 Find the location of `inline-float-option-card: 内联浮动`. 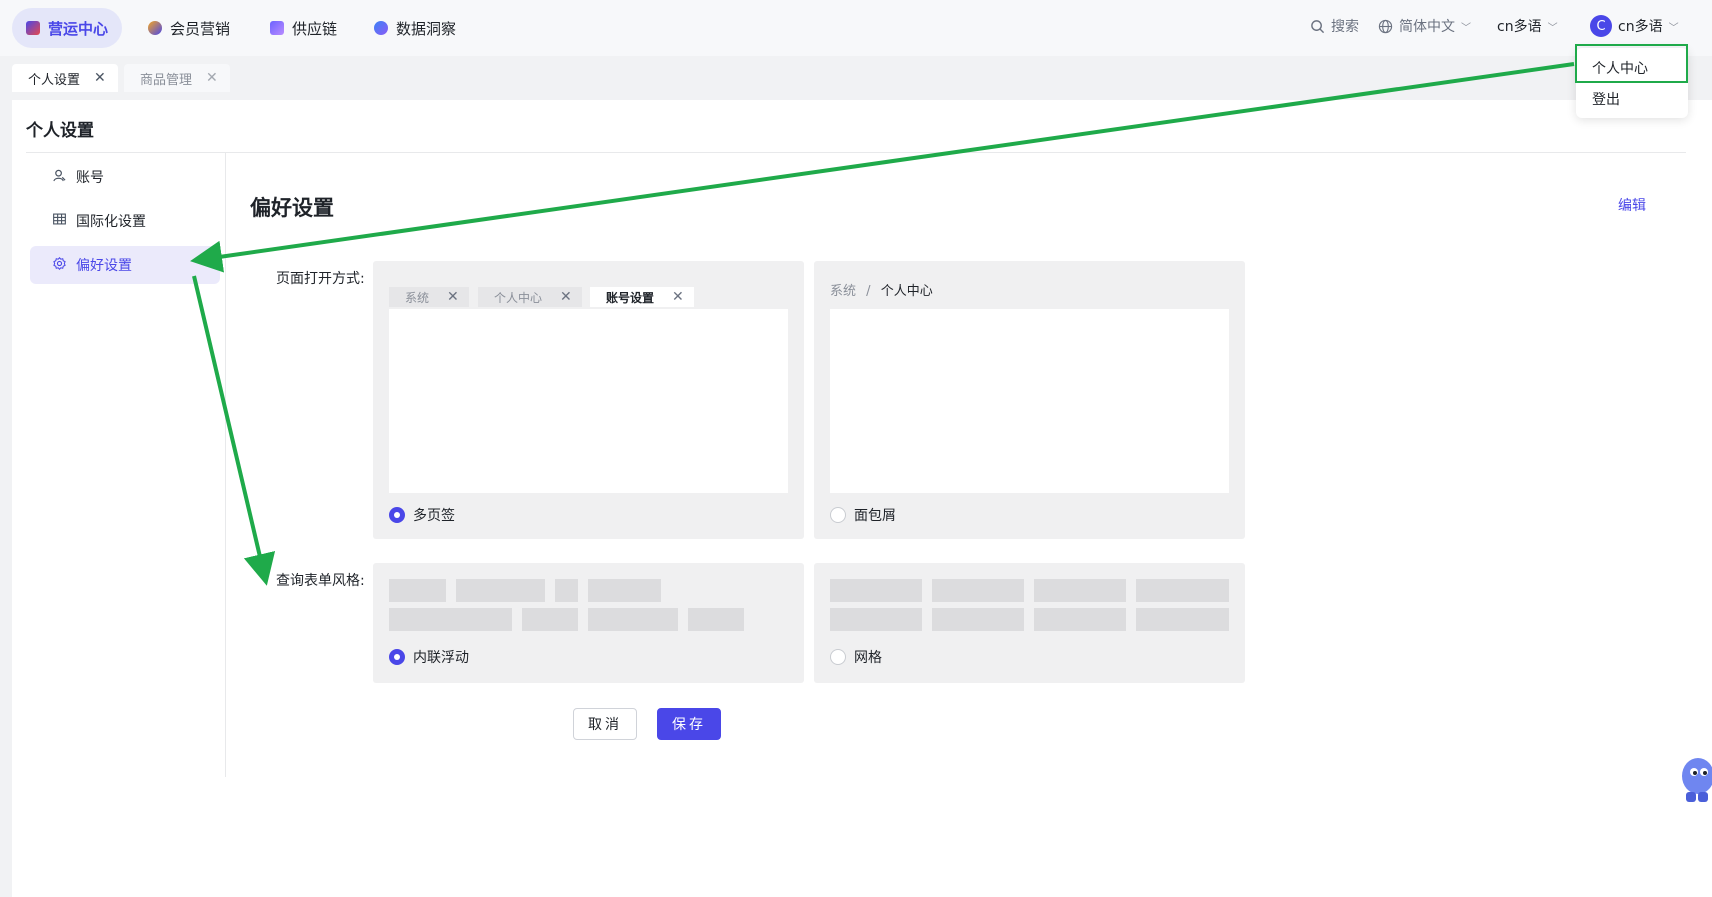

inline-float-option-card: 内联浮动 is located at coordinates (588, 623).